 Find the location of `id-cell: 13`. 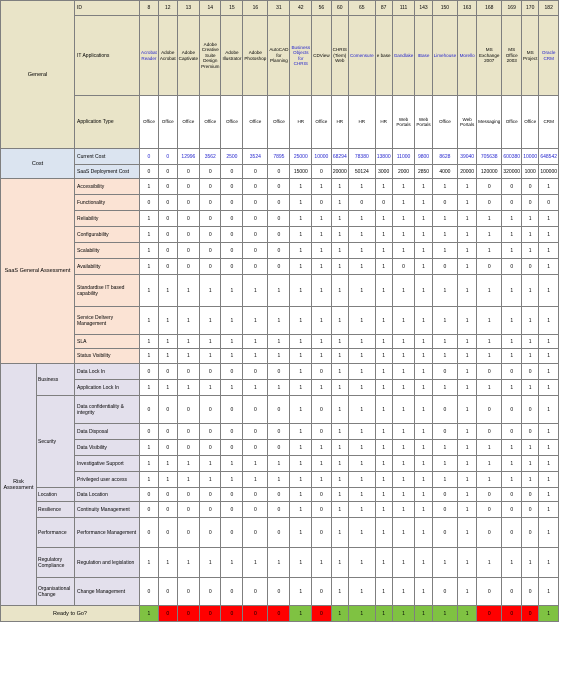

id-cell: 13 is located at coordinates (188, 8).